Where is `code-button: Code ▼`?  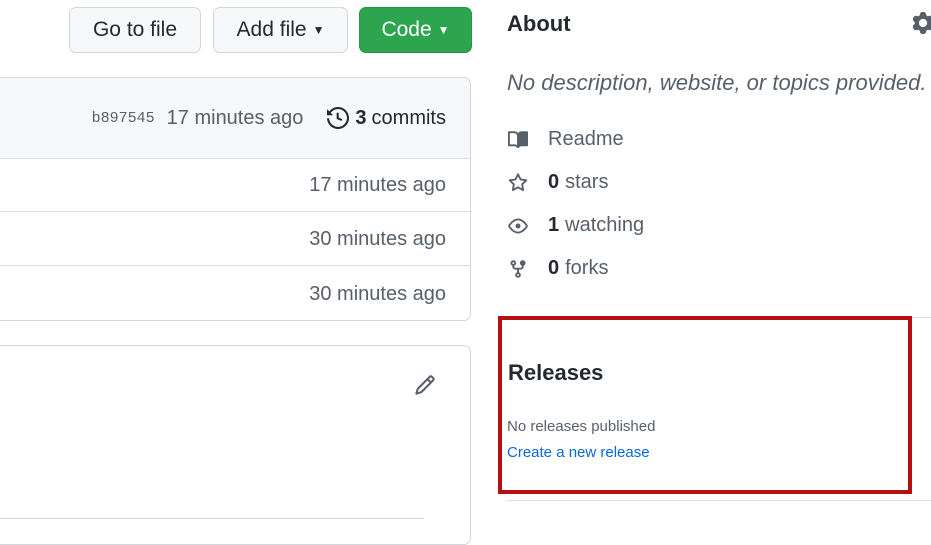 code-button: Code ▼ is located at coordinates (415, 30).